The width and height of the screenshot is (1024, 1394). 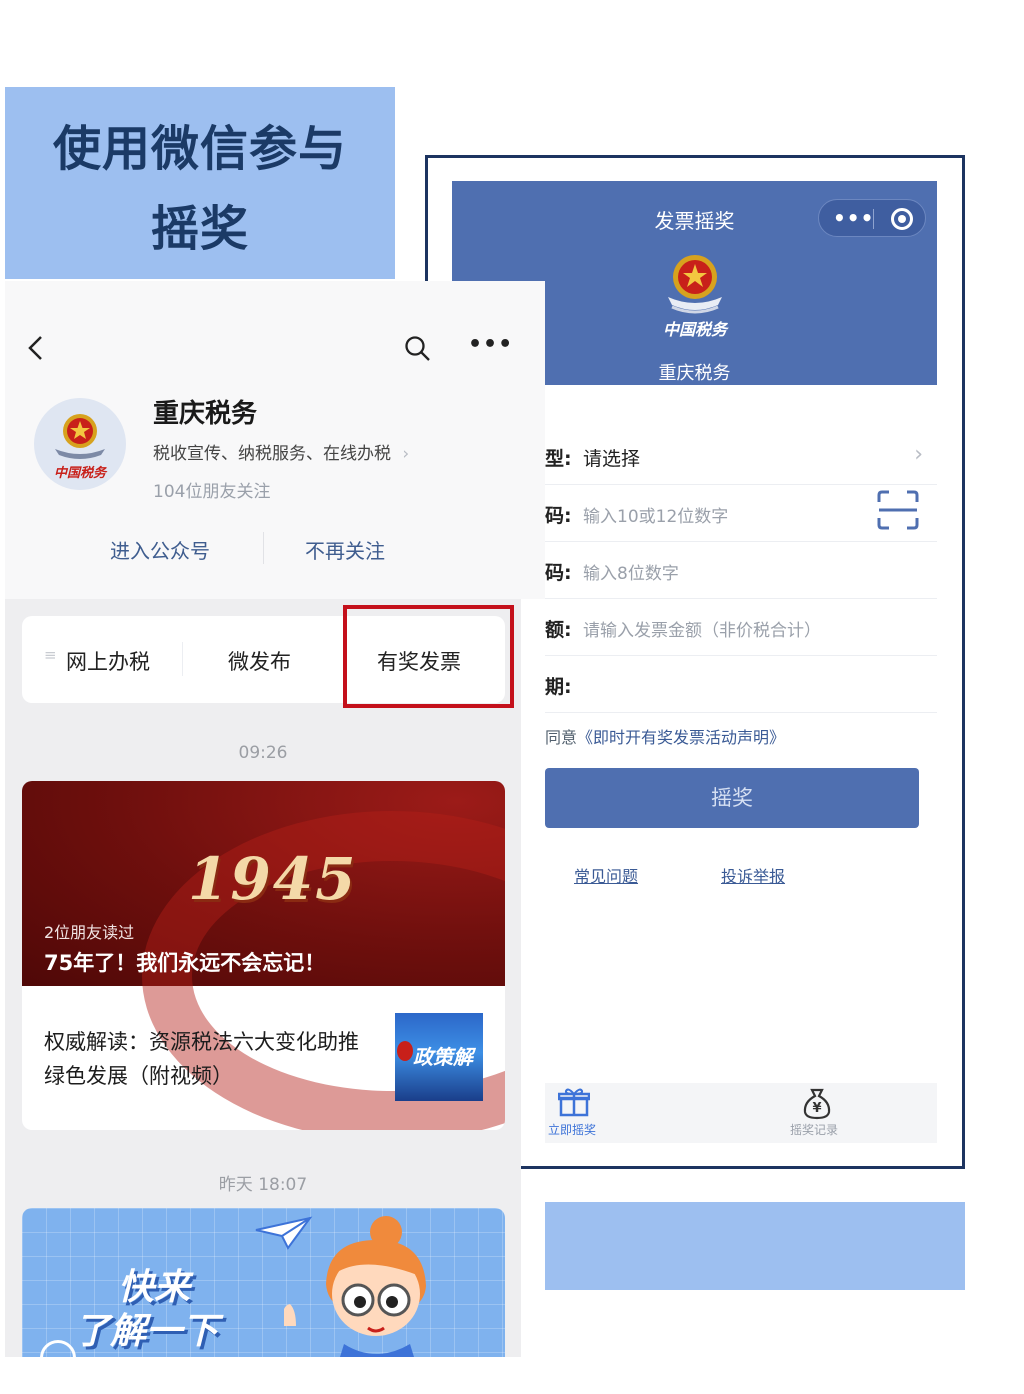 I want to click on gift-icon, so click(x=574, y=1102).